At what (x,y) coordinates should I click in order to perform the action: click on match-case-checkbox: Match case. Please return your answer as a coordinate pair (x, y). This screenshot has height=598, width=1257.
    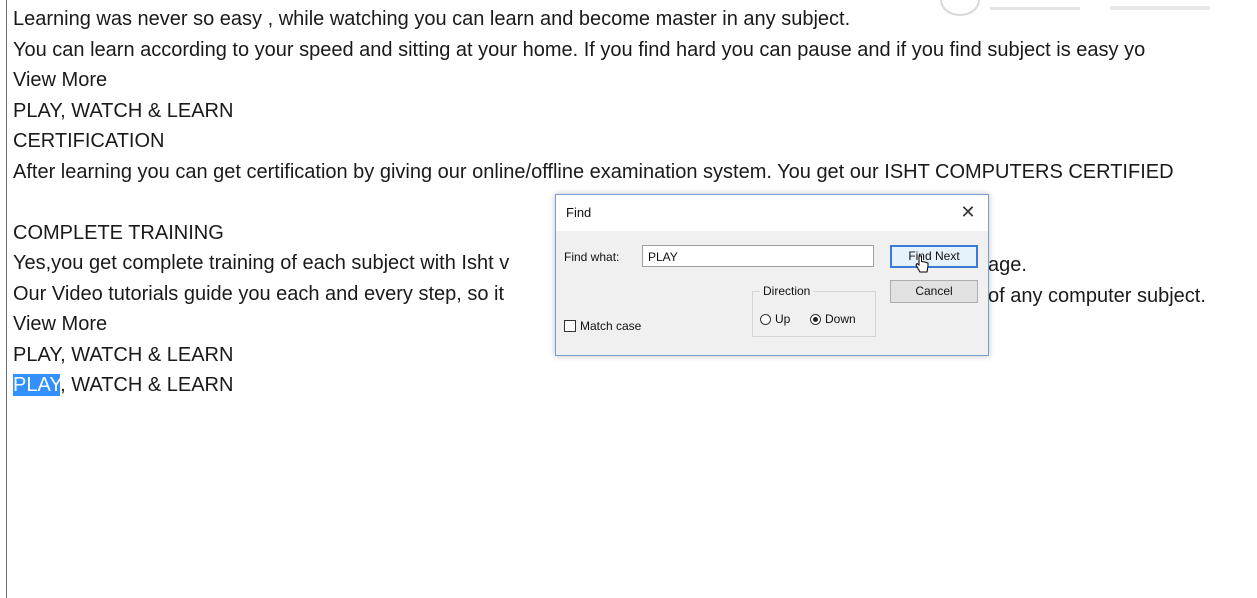
    Looking at the image, I should click on (602, 326).